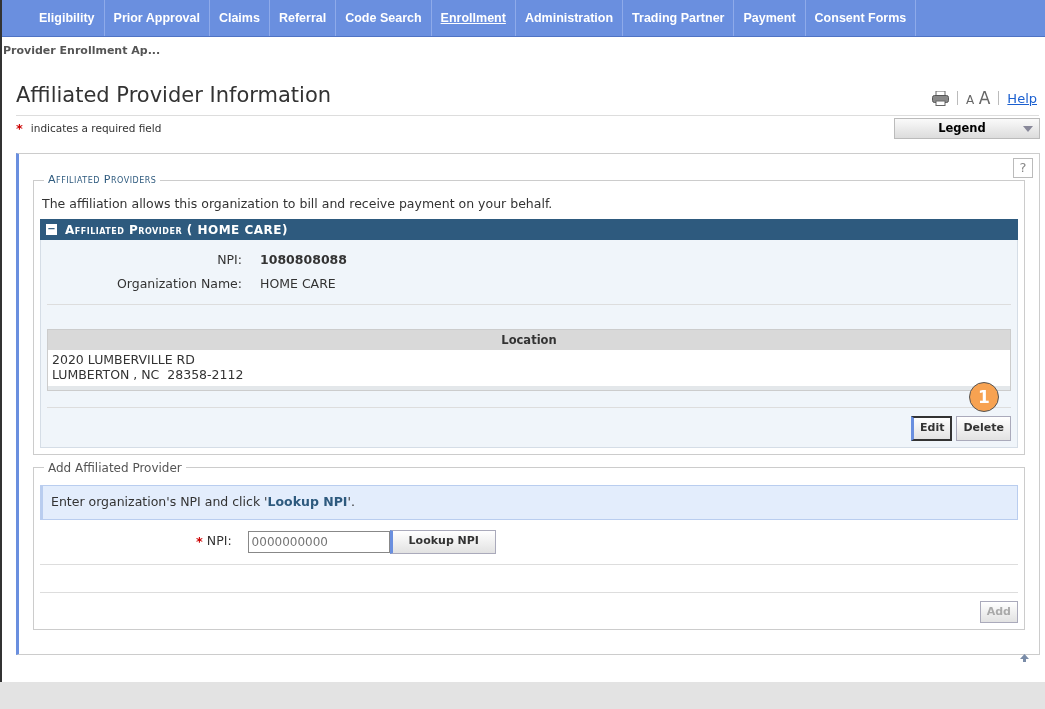  Describe the element at coordinates (932, 428) in the screenshot. I see `edit-button: Edit` at that location.